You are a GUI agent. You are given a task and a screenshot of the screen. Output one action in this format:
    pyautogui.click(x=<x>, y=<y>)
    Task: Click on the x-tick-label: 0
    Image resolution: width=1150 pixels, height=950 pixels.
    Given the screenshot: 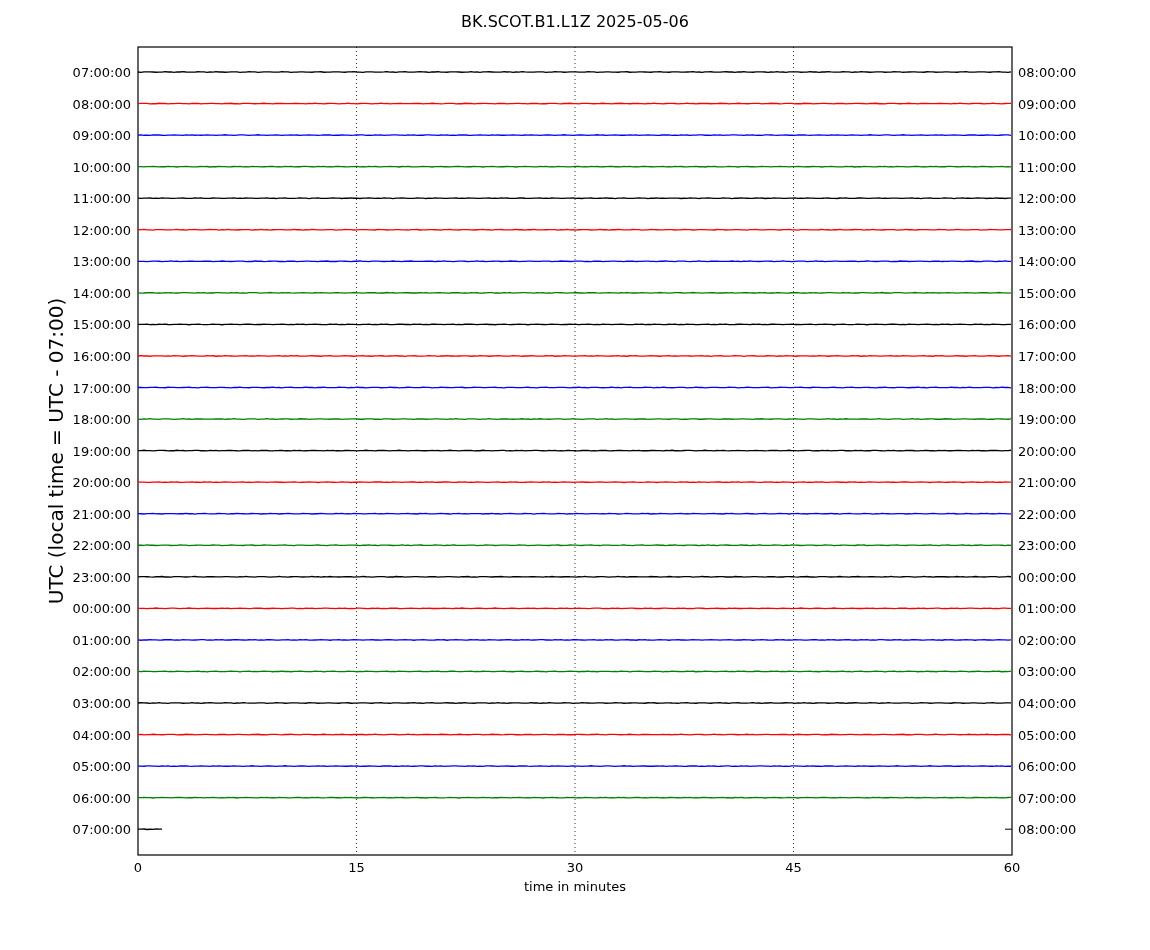 What is the action you would take?
    pyautogui.click(x=138, y=867)
    